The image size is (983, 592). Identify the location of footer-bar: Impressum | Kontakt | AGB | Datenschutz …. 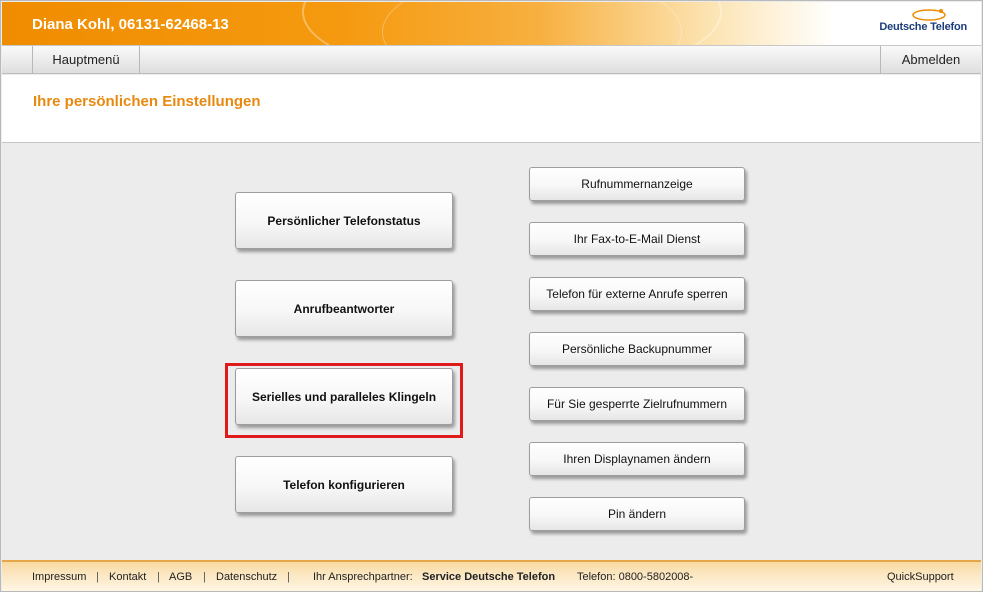
(491, 575).